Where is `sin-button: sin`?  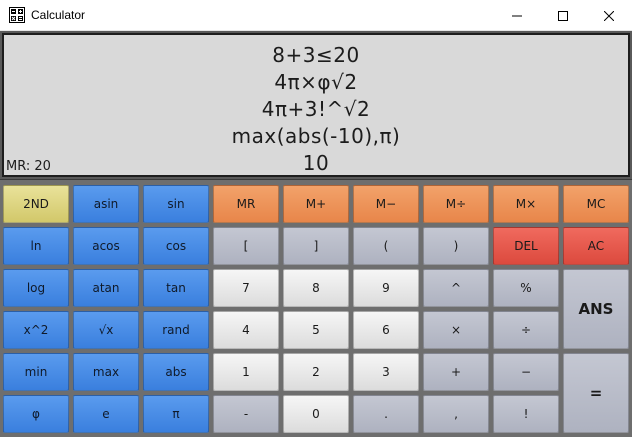
sin-button: sin is located at coordinates (176, 204).